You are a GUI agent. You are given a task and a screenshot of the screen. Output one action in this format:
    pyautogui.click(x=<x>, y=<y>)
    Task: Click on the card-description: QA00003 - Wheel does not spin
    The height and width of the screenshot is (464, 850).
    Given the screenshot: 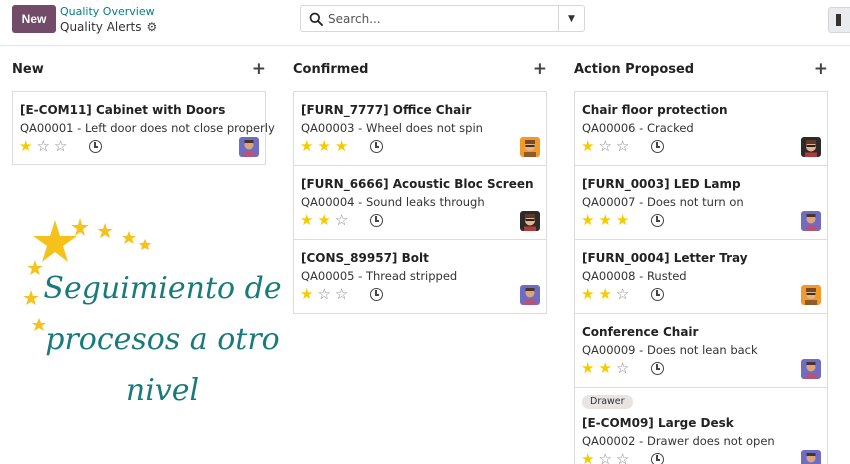 What is the action you would take?
    pyautogui.click(x=392, y=128)
    